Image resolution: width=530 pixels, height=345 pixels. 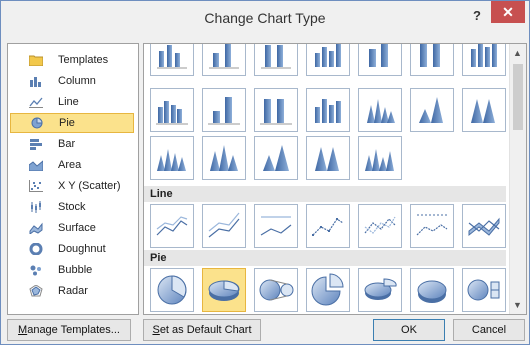 I want to click on sidebar-item-label: Bar, so click(x=67, y=144).